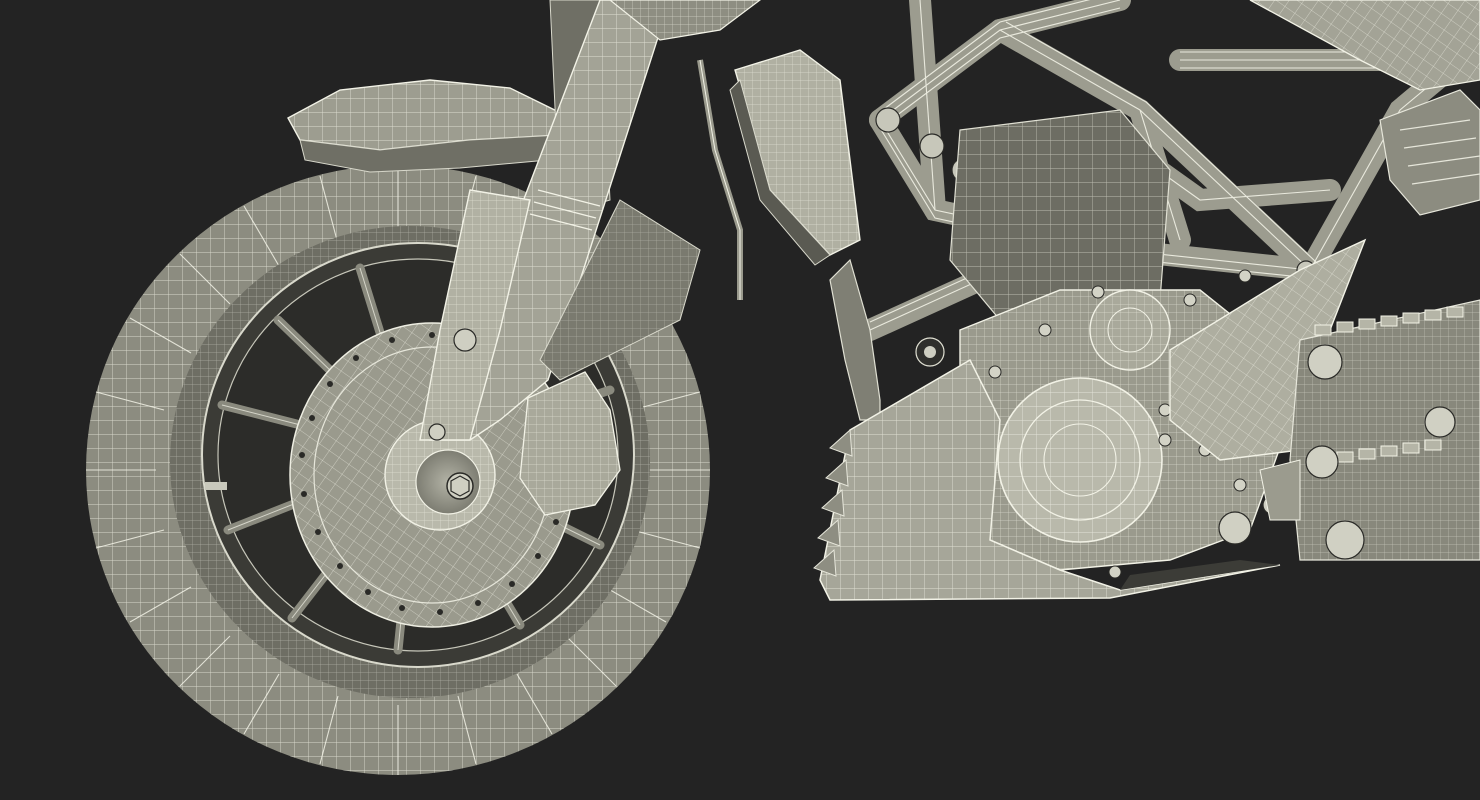  What do you see at coordinates (216, 486) in the screenshot?
I see `valve-stem` at bounding box center [216, 486].